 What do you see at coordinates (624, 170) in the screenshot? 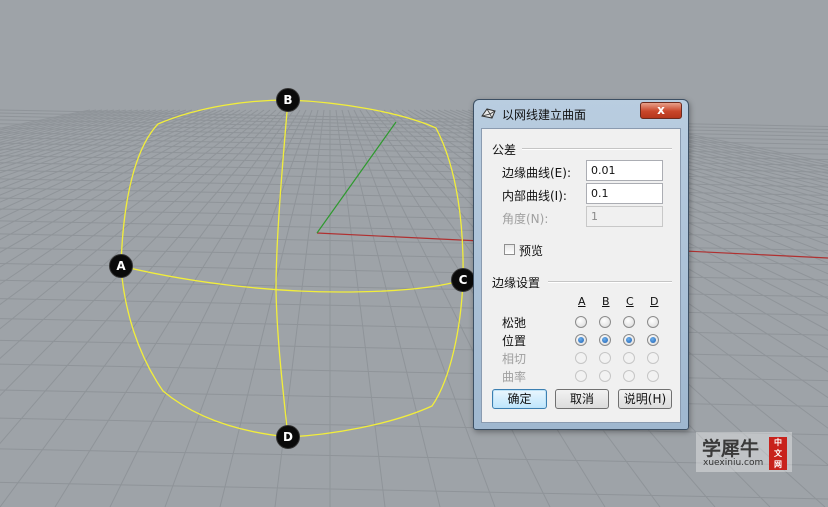
I see `edge-curves-input: 0.01` at bounding box center [624, 170].